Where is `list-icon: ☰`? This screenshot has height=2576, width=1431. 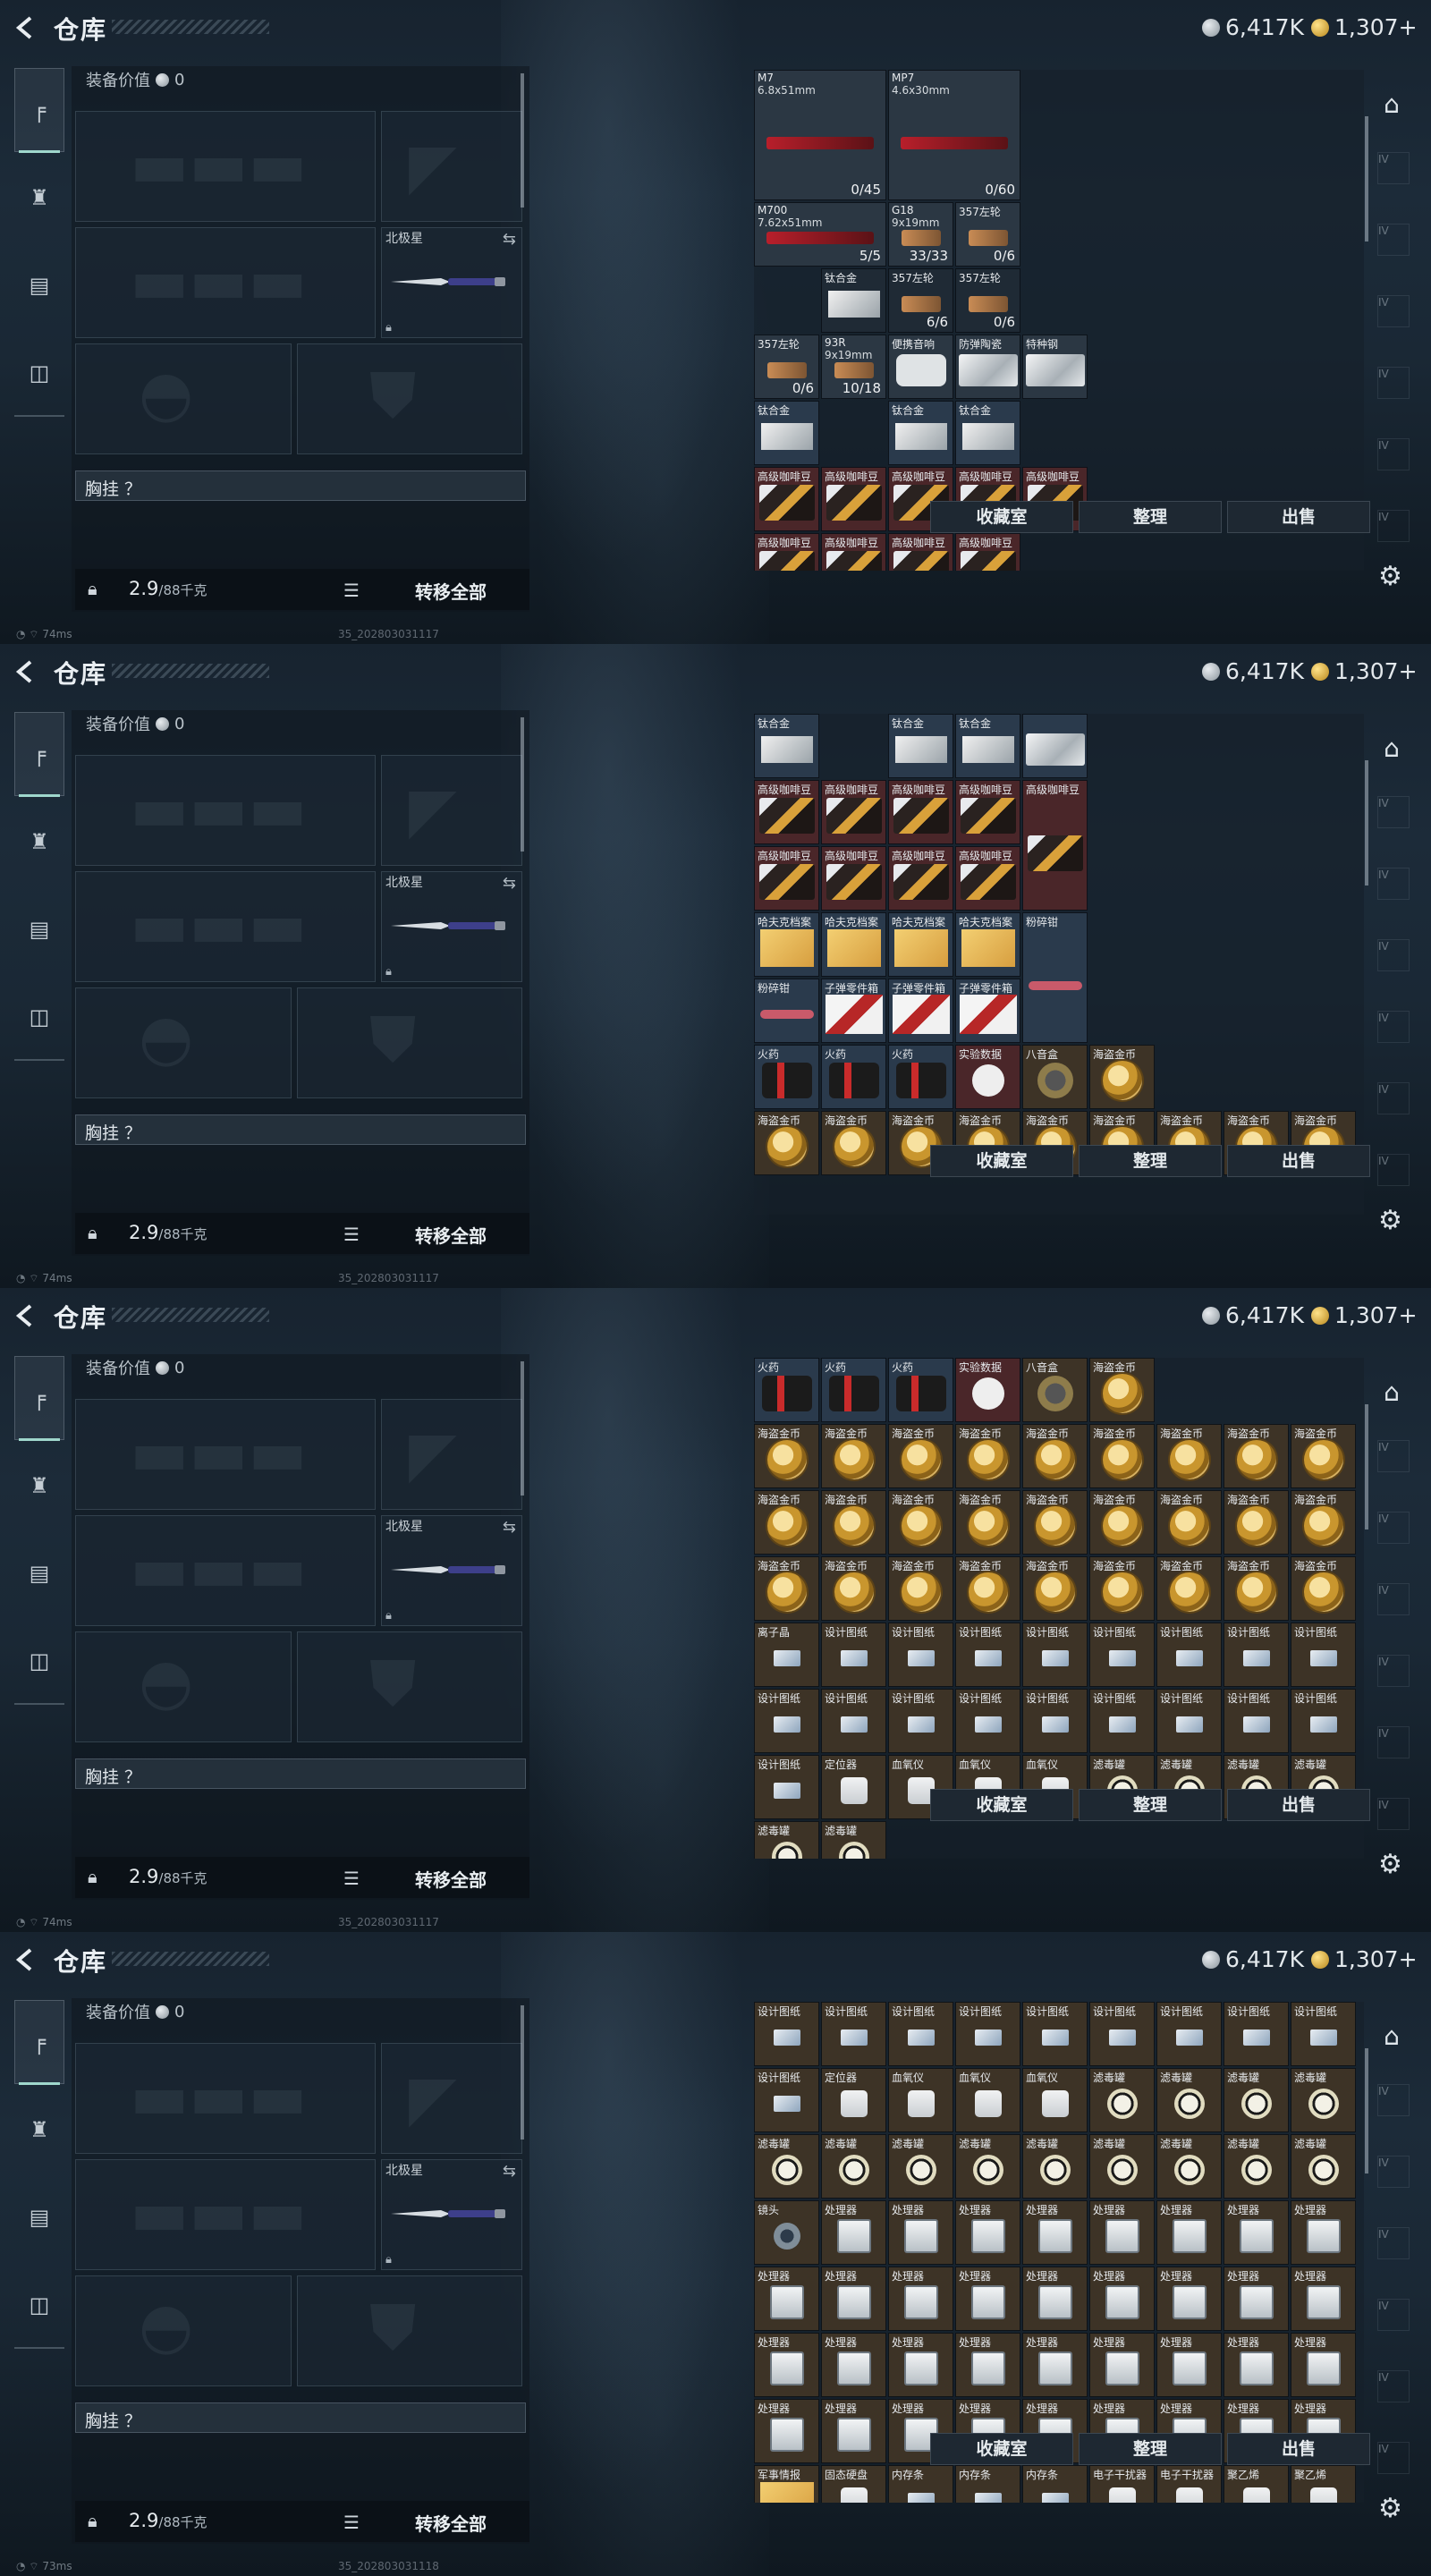
list-icon: ☰ is located at coordinates (352, 1234).